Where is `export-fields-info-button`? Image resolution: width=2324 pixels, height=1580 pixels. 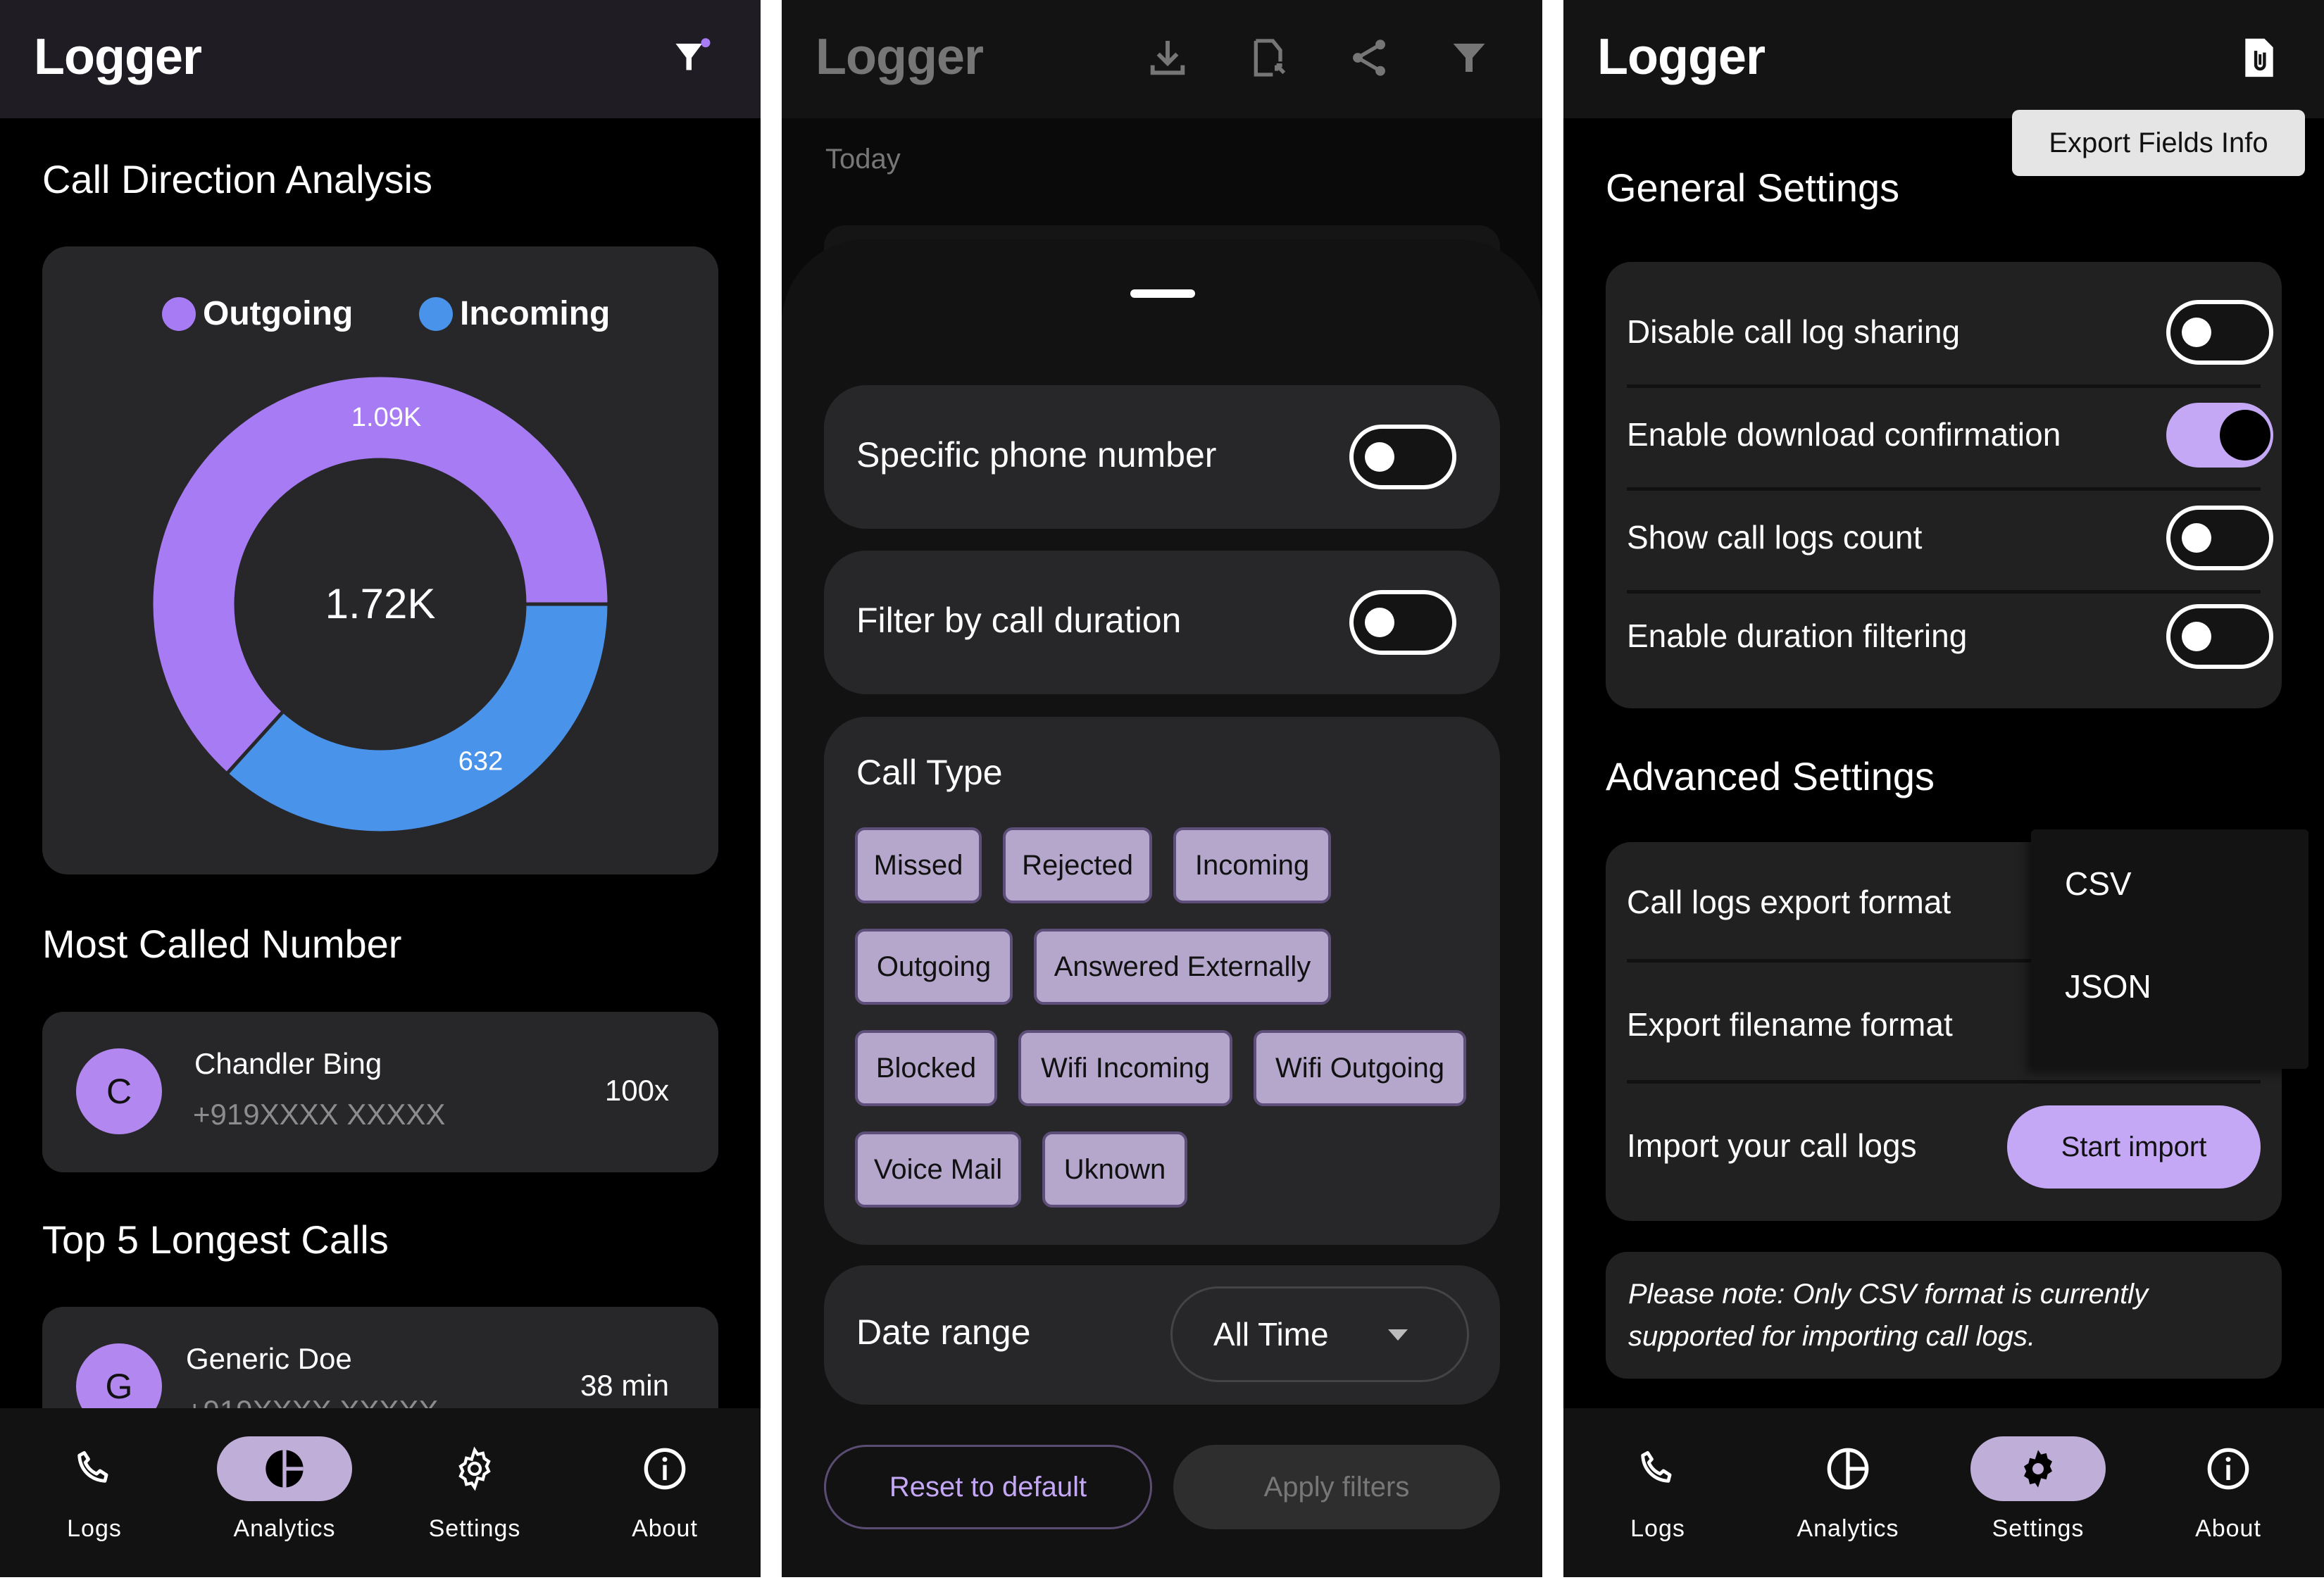 export-fields-info-button is located at coordinates (2259, 57).